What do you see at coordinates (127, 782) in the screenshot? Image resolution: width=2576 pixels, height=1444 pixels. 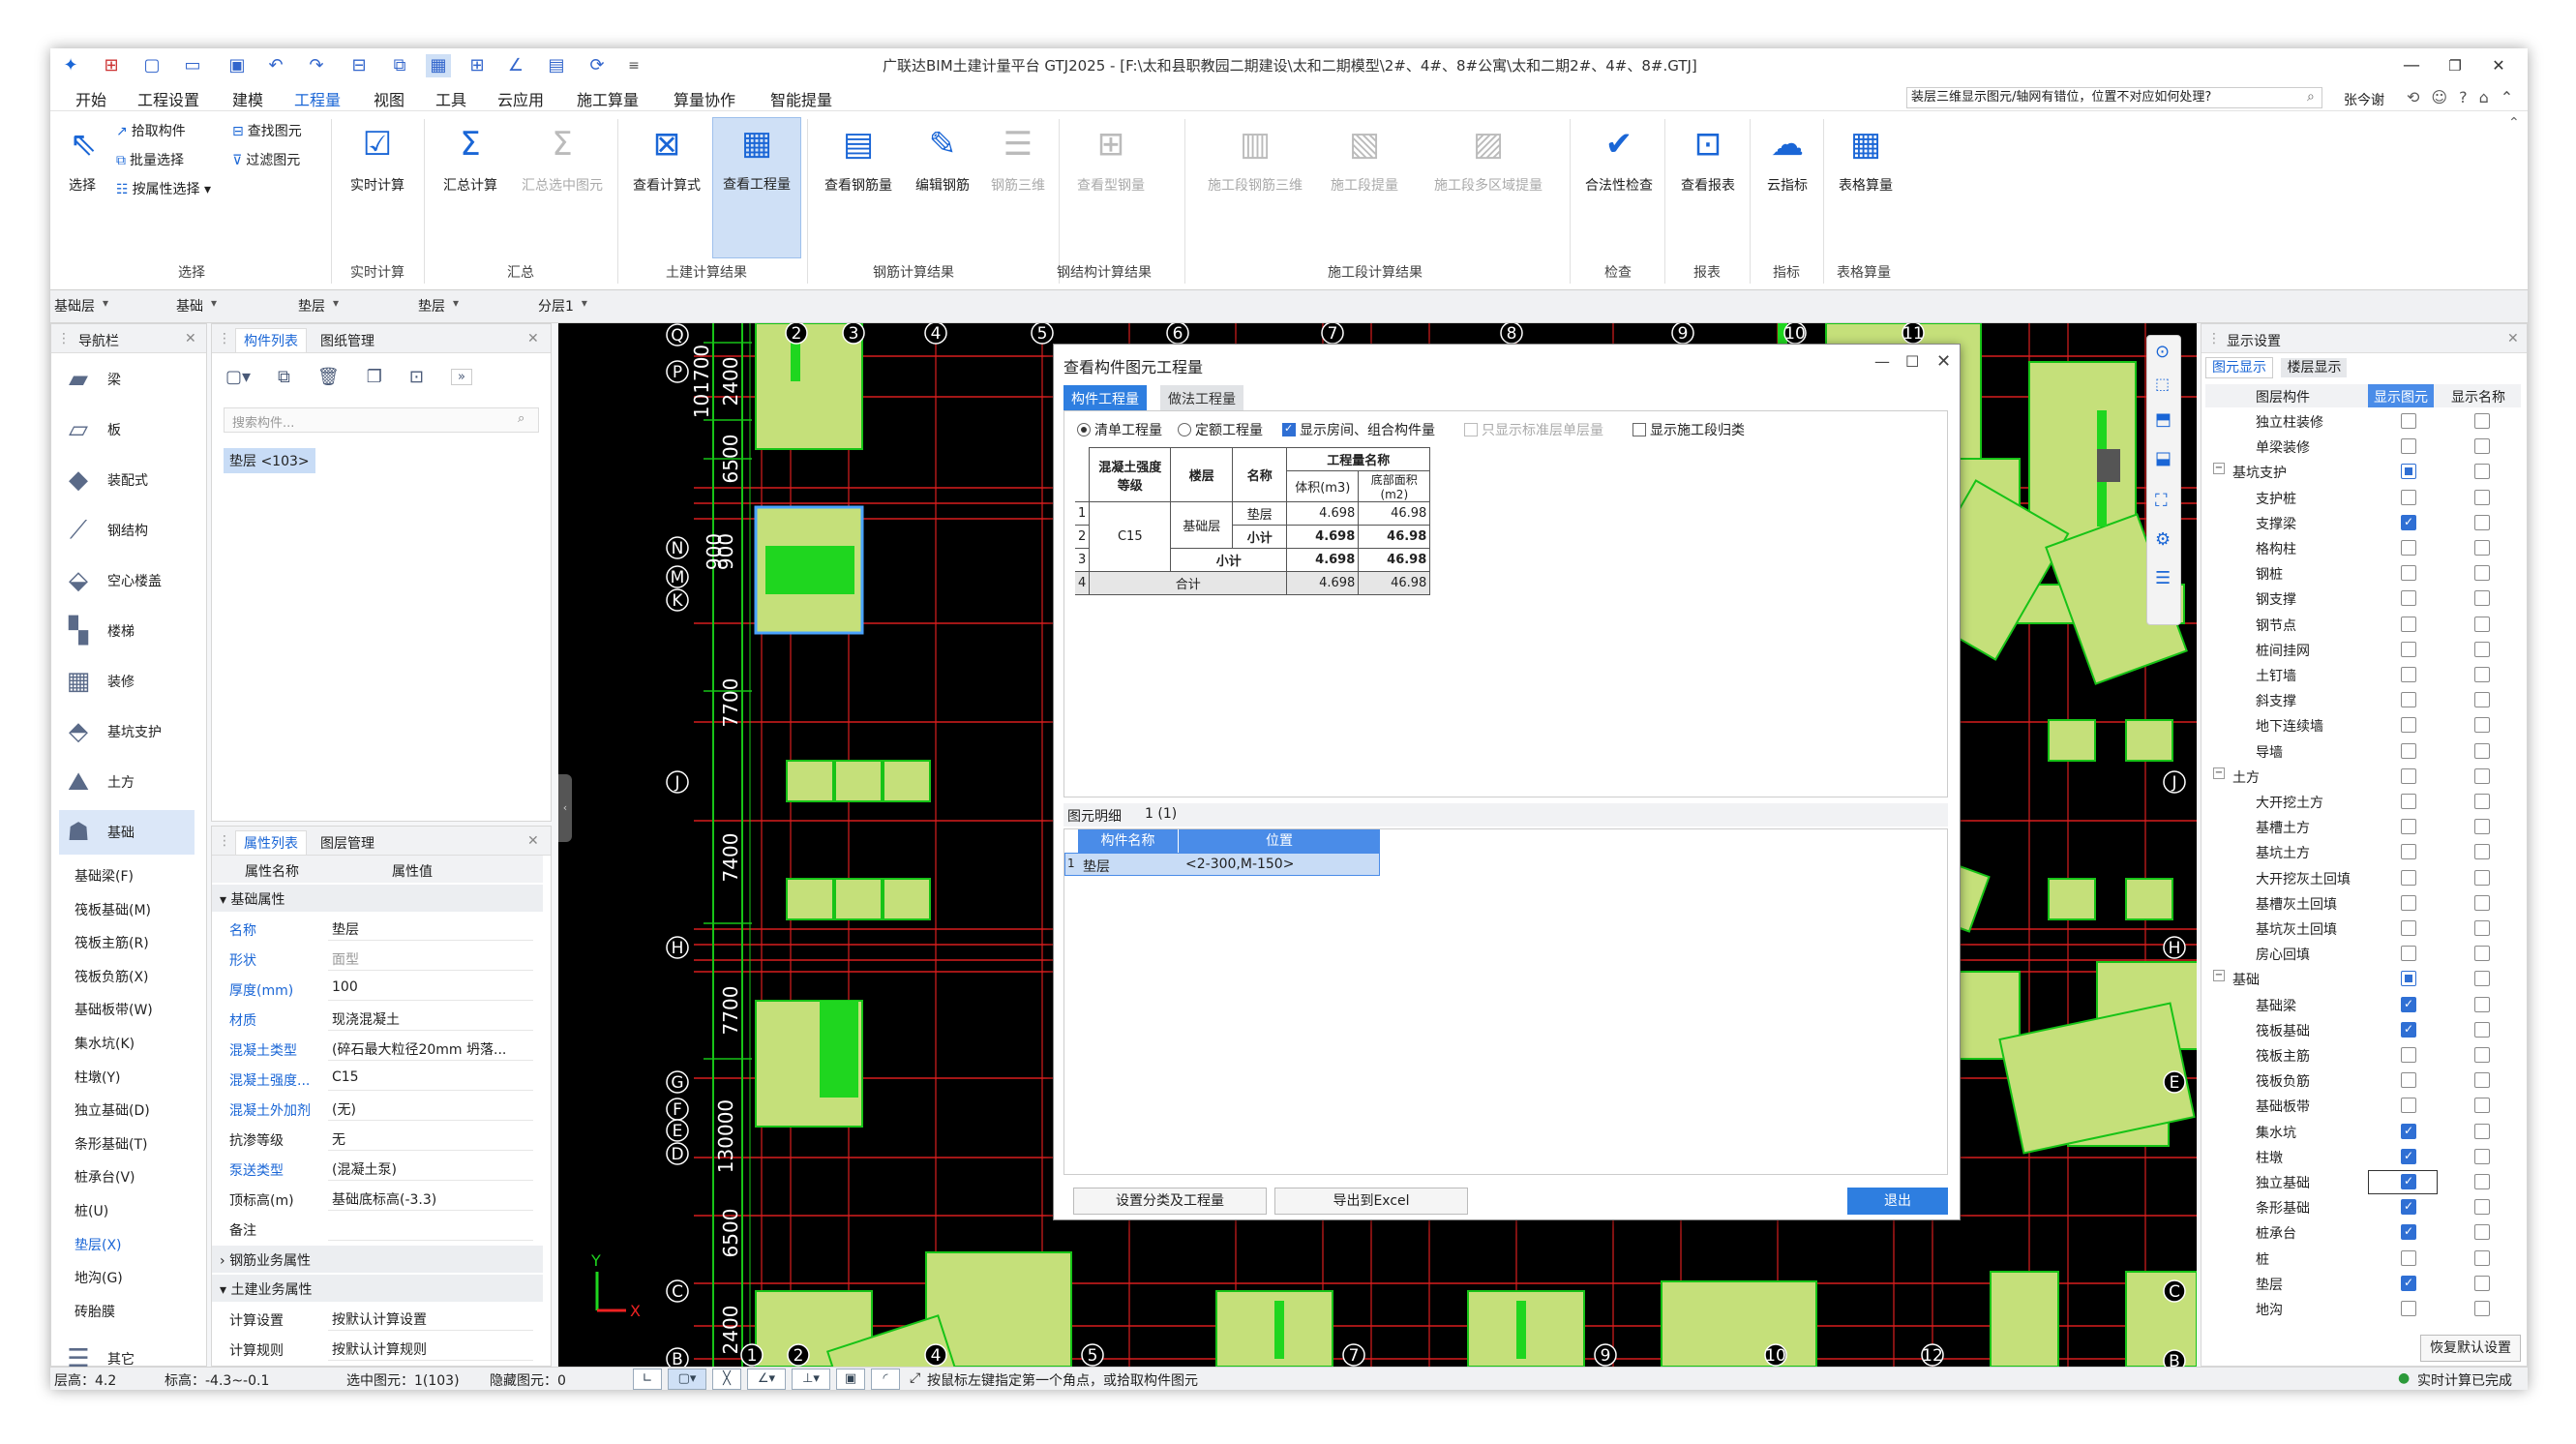 I see `nav-item: ⛰ 土方` at bounding box center [127, 782].